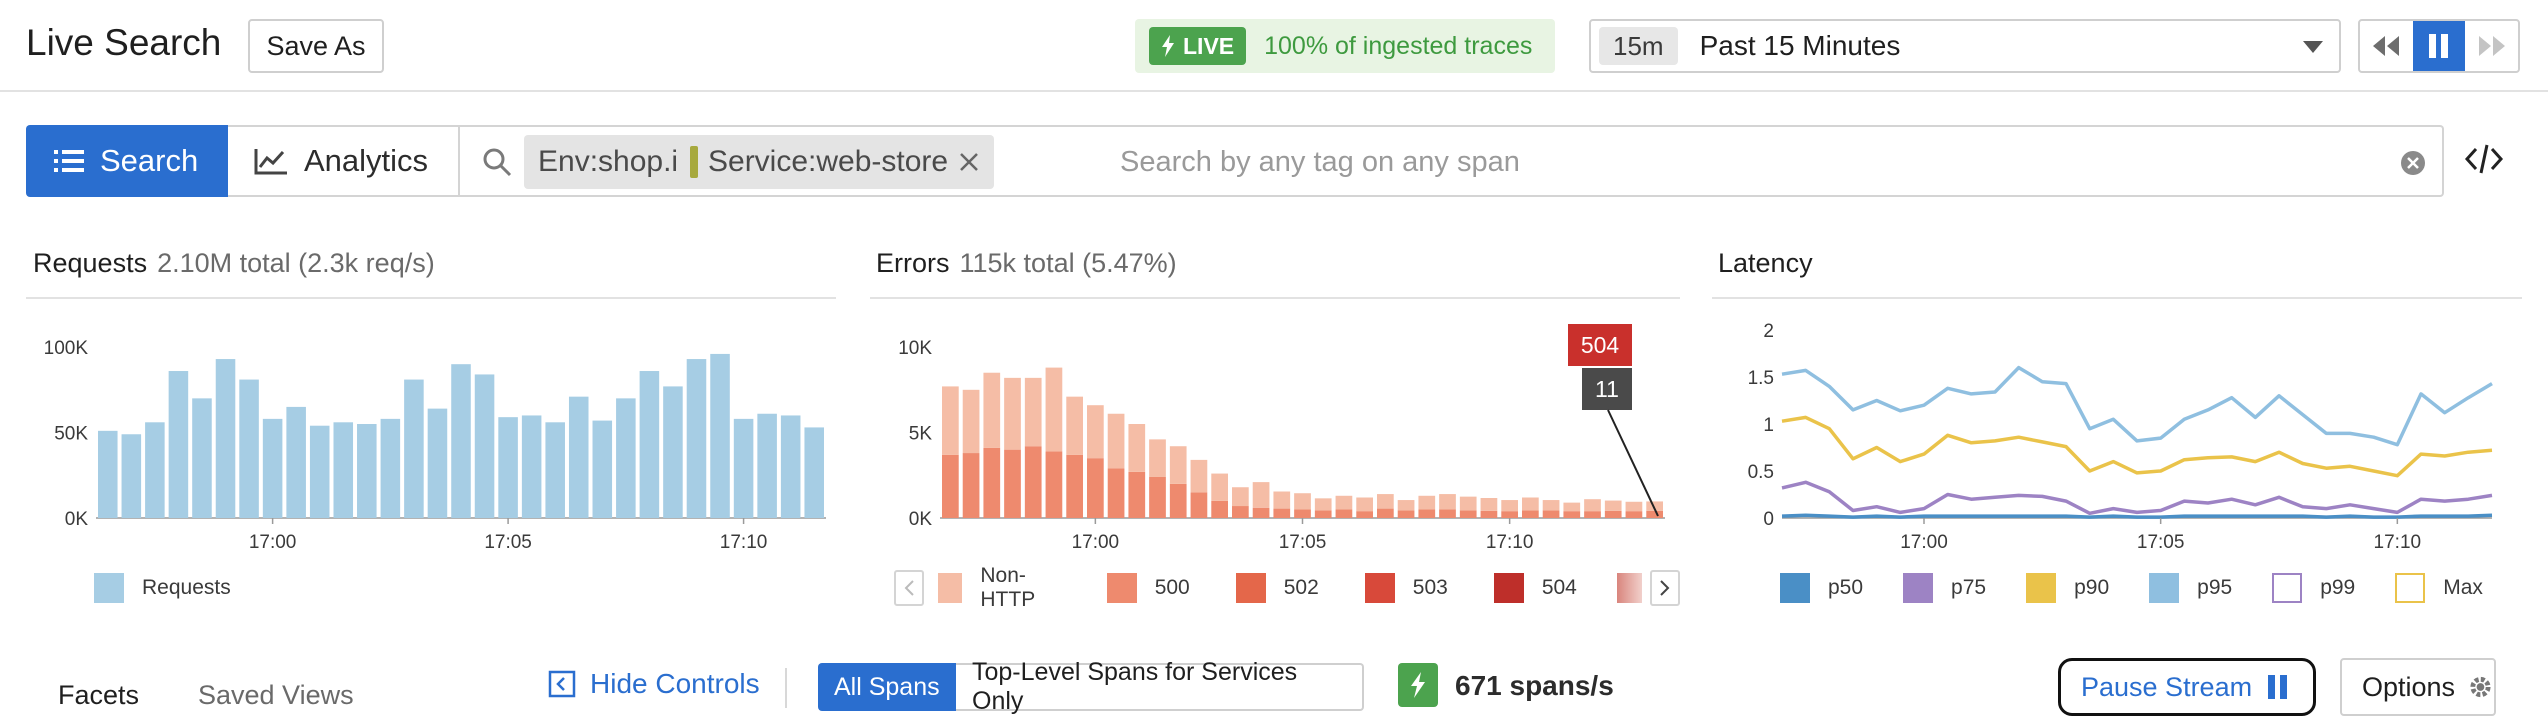 The width and height of the screenshot is (2548, 722). Describe the element at coordinates (1846, 587) in the screenshot. I see `legend-label: p50` at that location.